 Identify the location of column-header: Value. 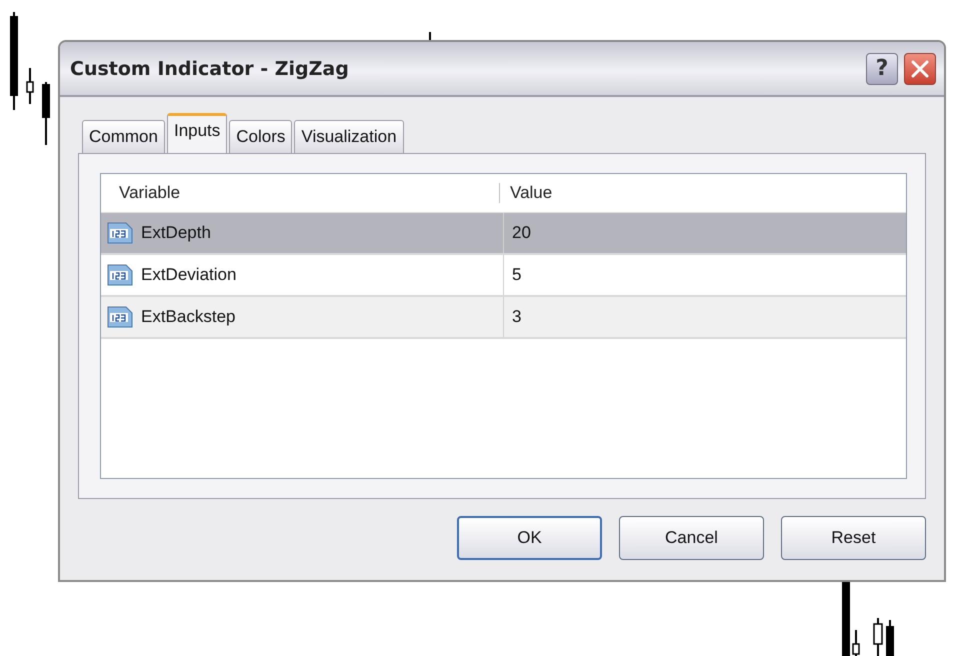
(526, 193).